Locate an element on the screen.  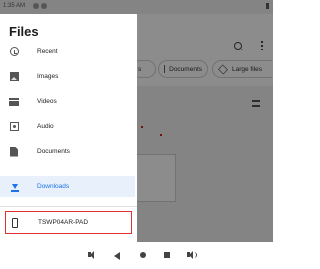
videos-icon is located at coordinates (14, 102).